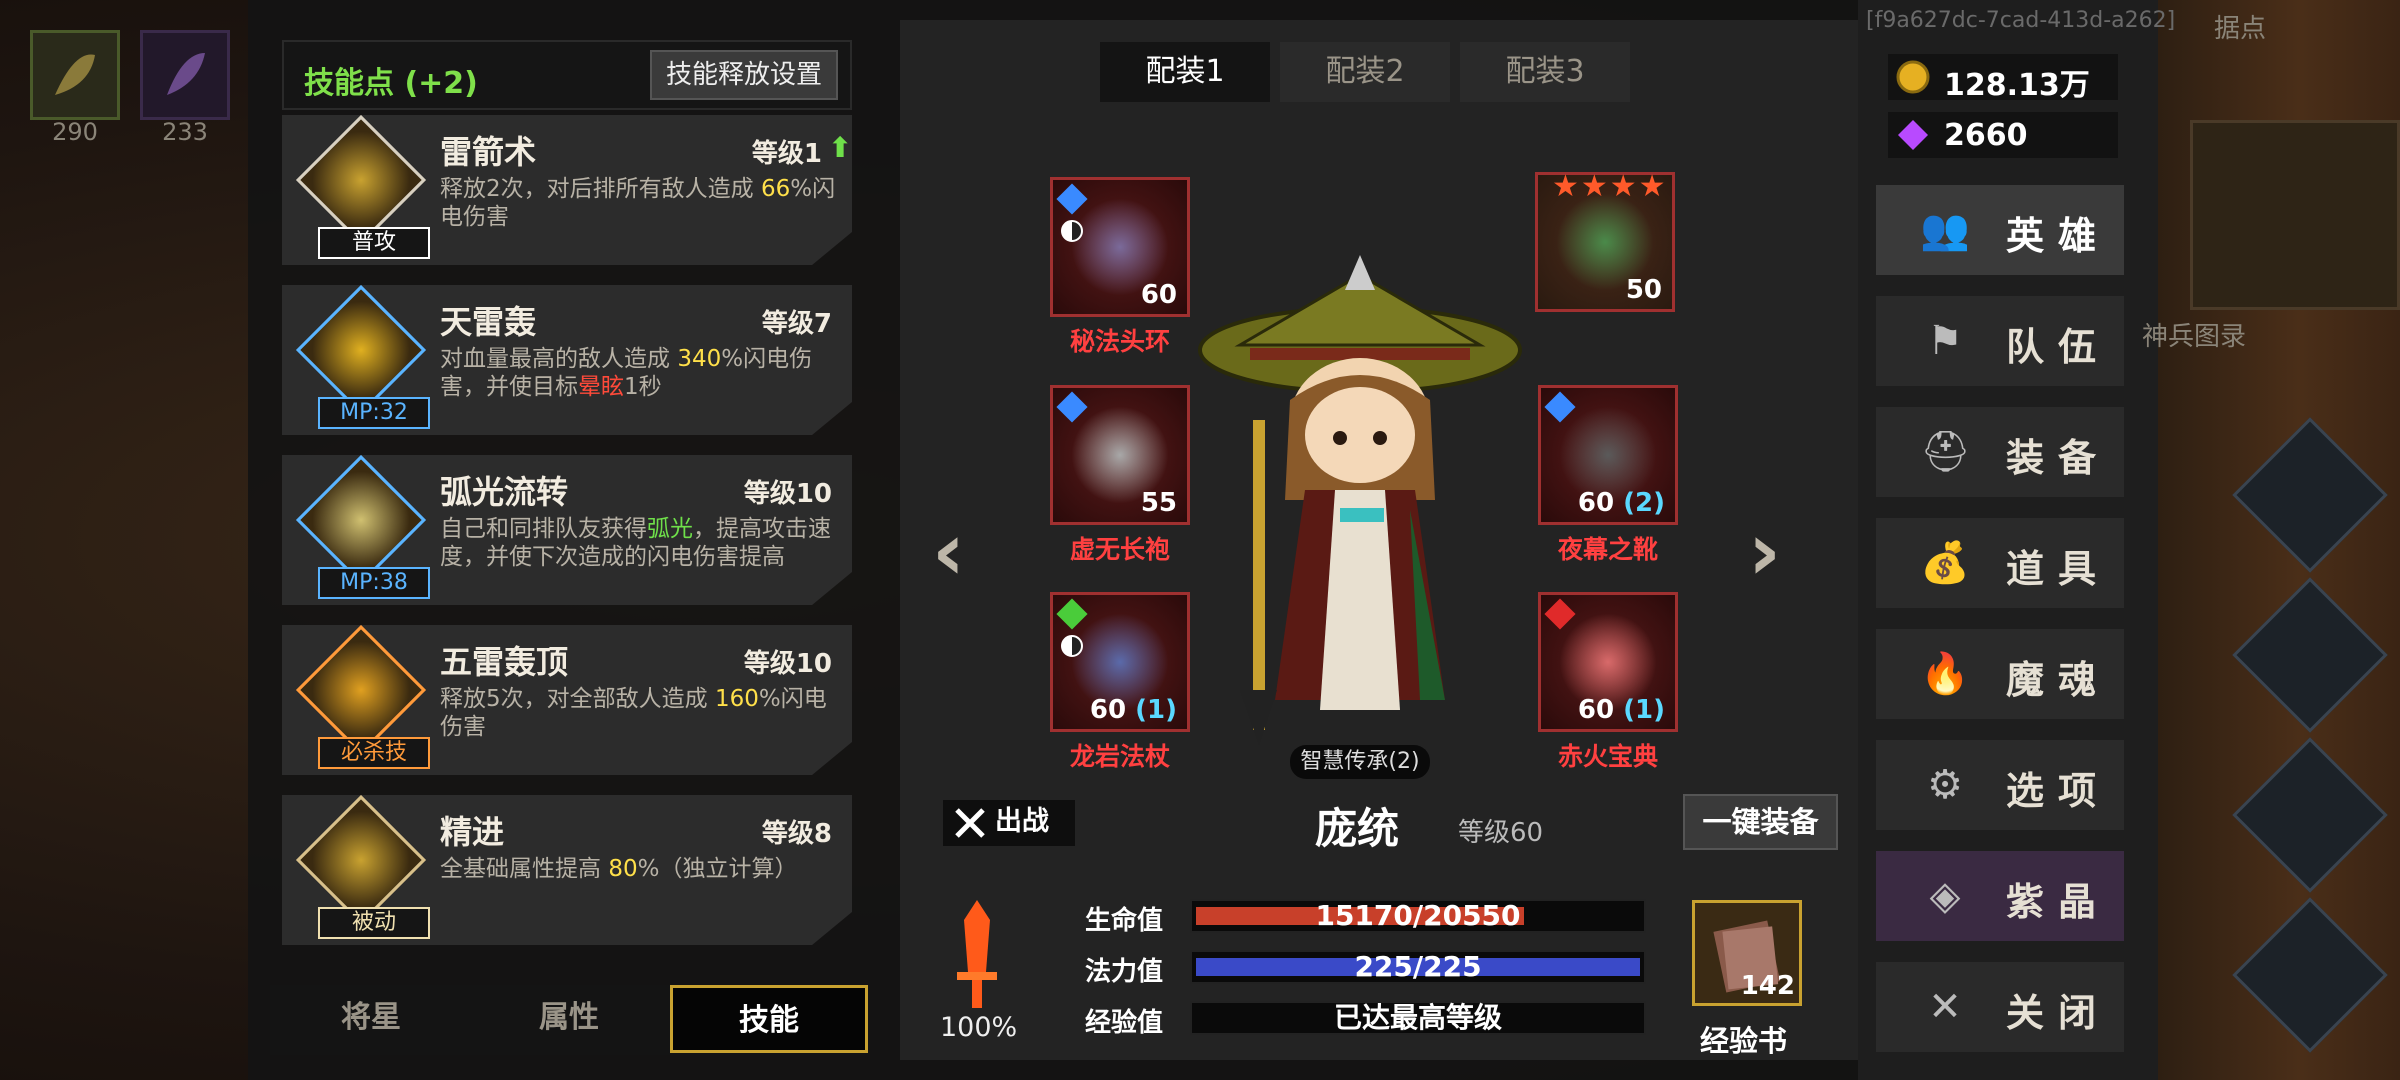 The image size is (2400, 1080). I want to click on menu-item-flame: 🔥 魔魂, so click(2000, 674).